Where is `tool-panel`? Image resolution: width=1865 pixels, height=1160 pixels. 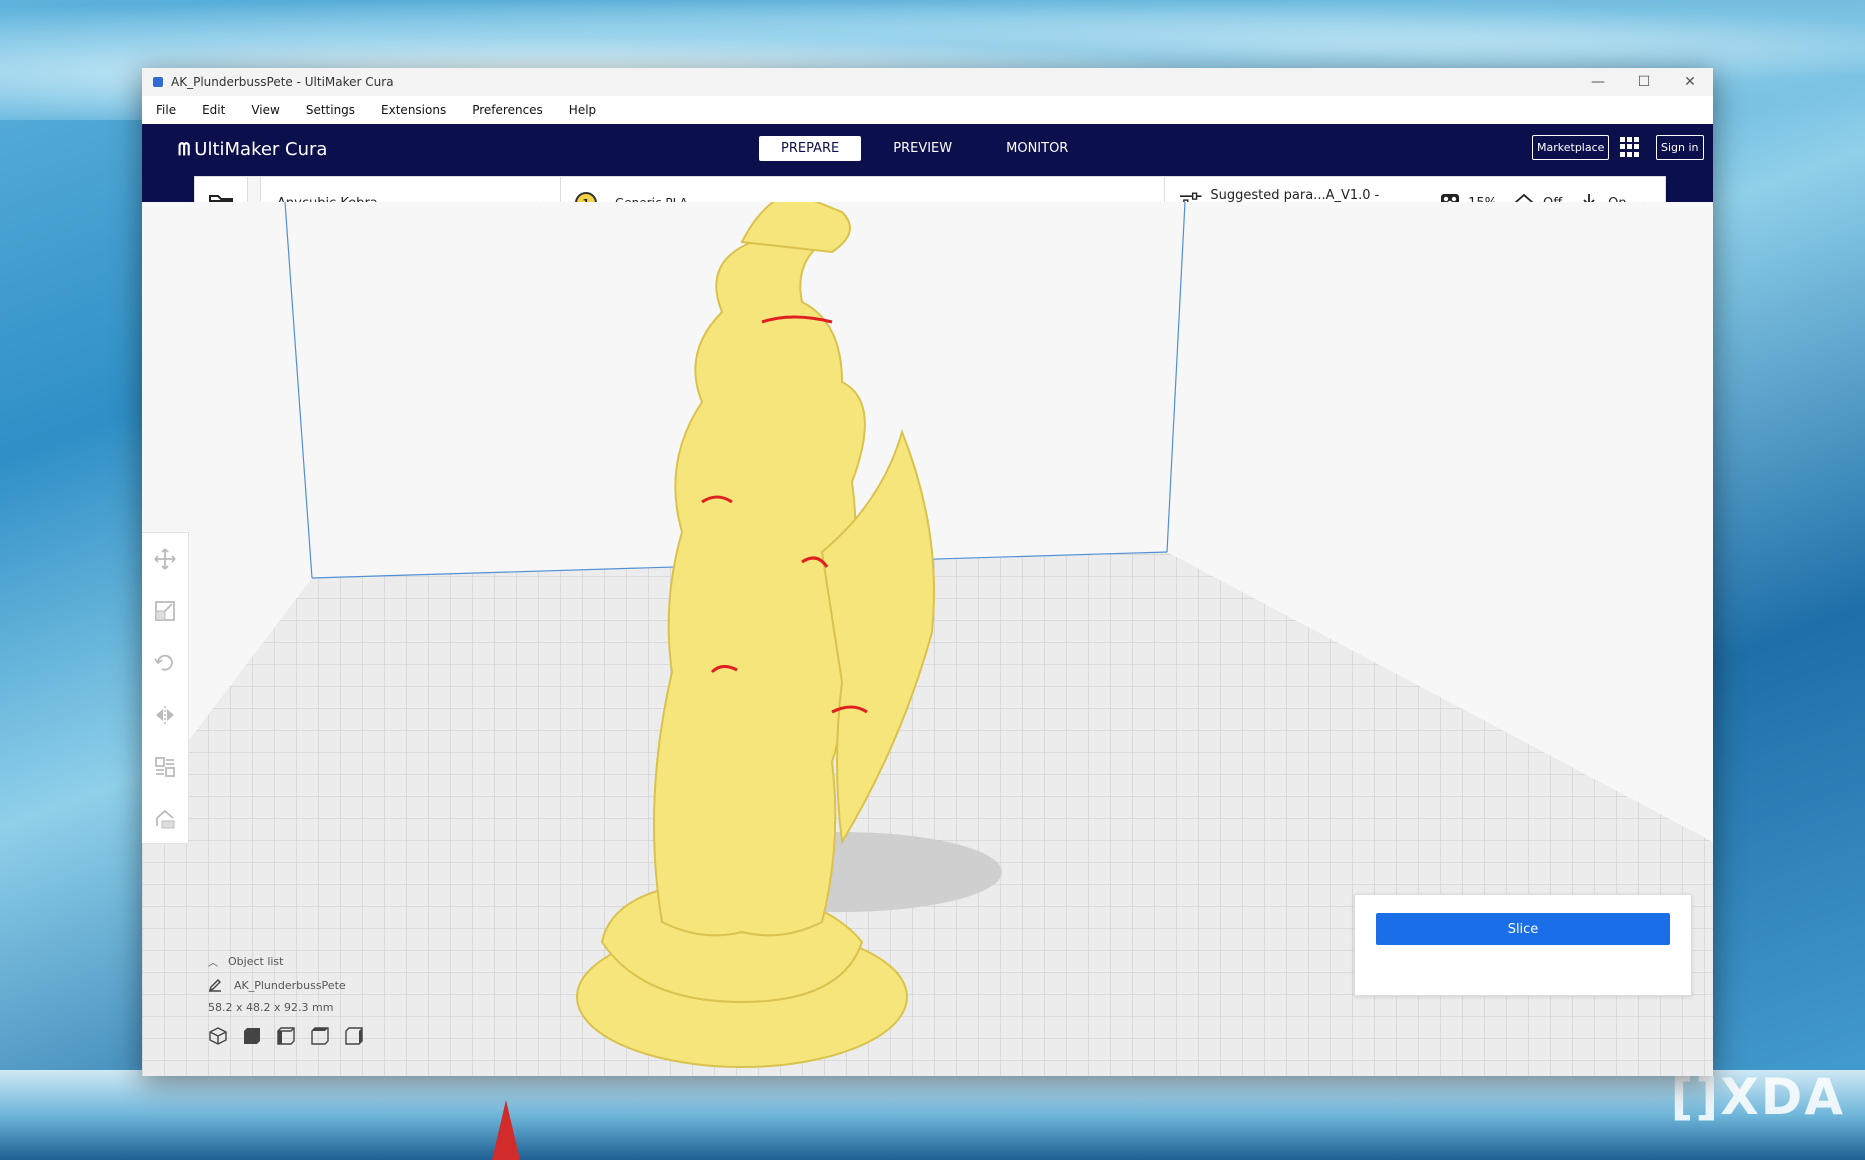 tool-panel is located at coordinates (165, 688).